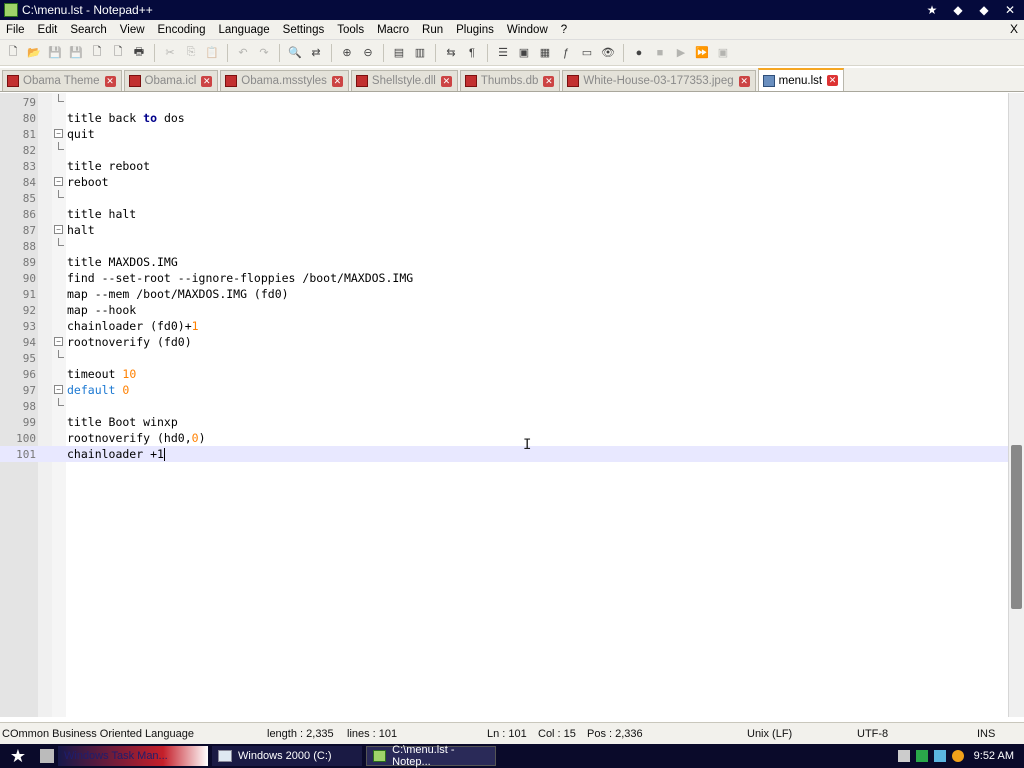  I want to click on monitor-icon: 👁, so click(608, 53).